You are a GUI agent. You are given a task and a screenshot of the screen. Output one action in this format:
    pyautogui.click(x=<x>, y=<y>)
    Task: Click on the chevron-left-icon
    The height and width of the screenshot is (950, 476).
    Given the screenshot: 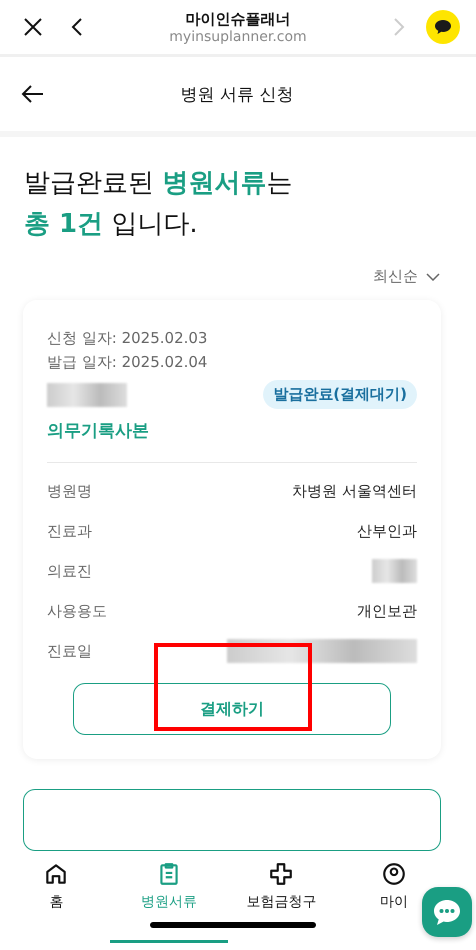 What is the action you would take?
    pyautogui.click(x=77, y=27)
    